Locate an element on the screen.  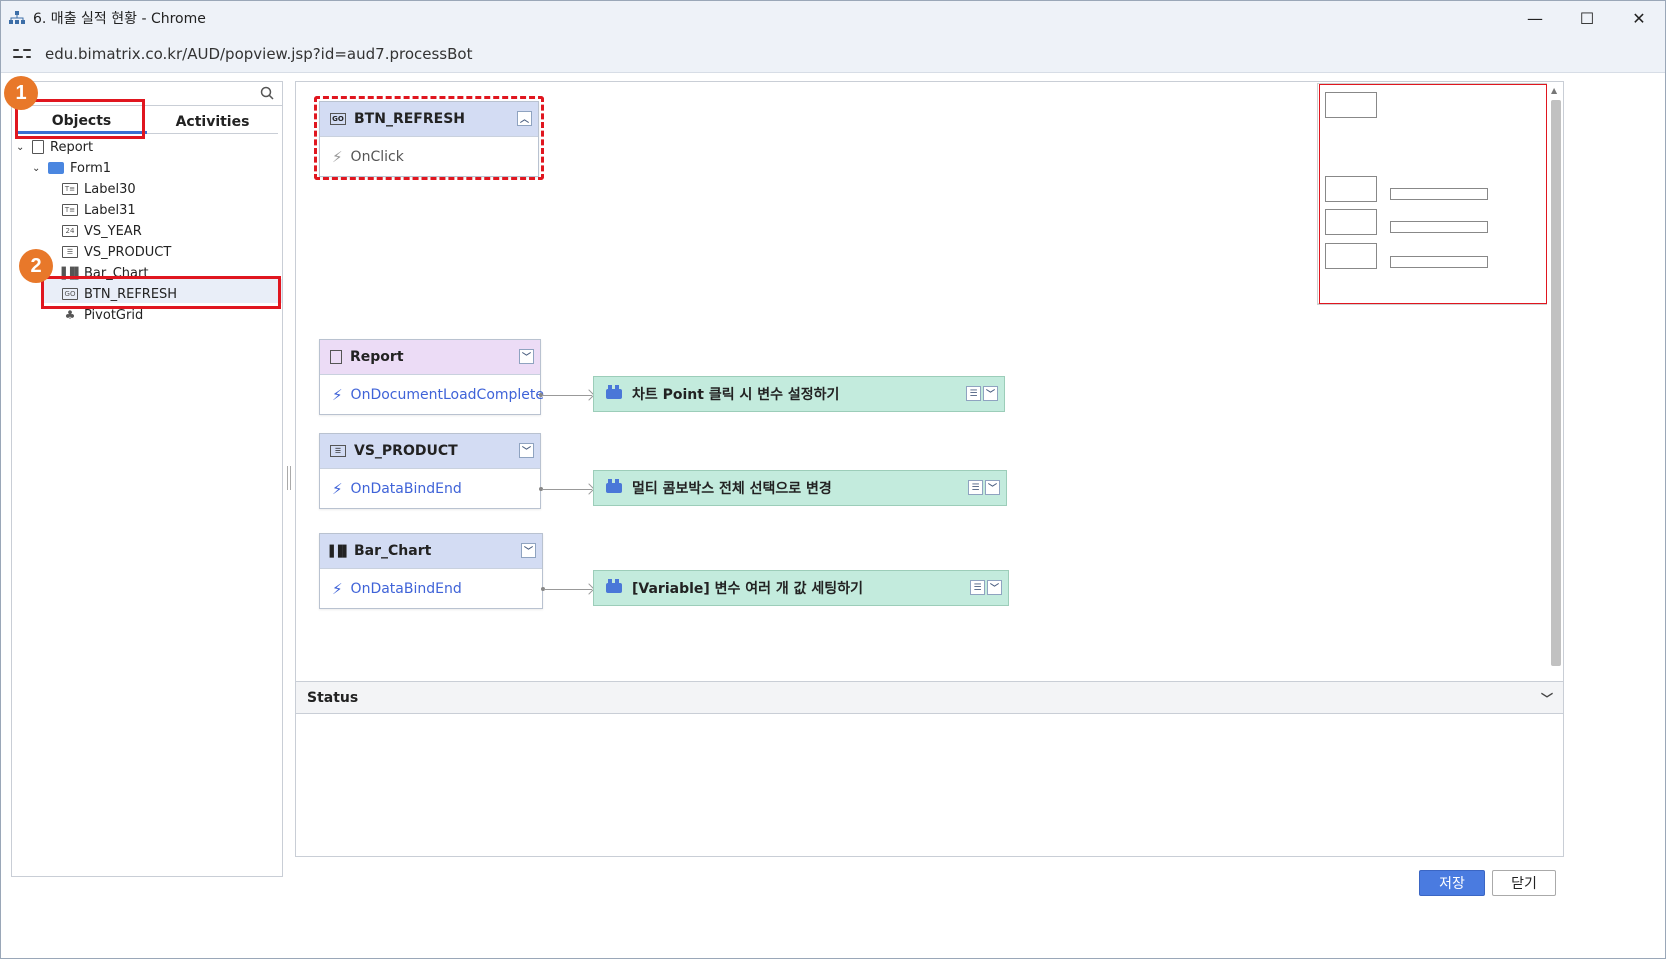
splitter-handle is located at coordinates (289, 478).